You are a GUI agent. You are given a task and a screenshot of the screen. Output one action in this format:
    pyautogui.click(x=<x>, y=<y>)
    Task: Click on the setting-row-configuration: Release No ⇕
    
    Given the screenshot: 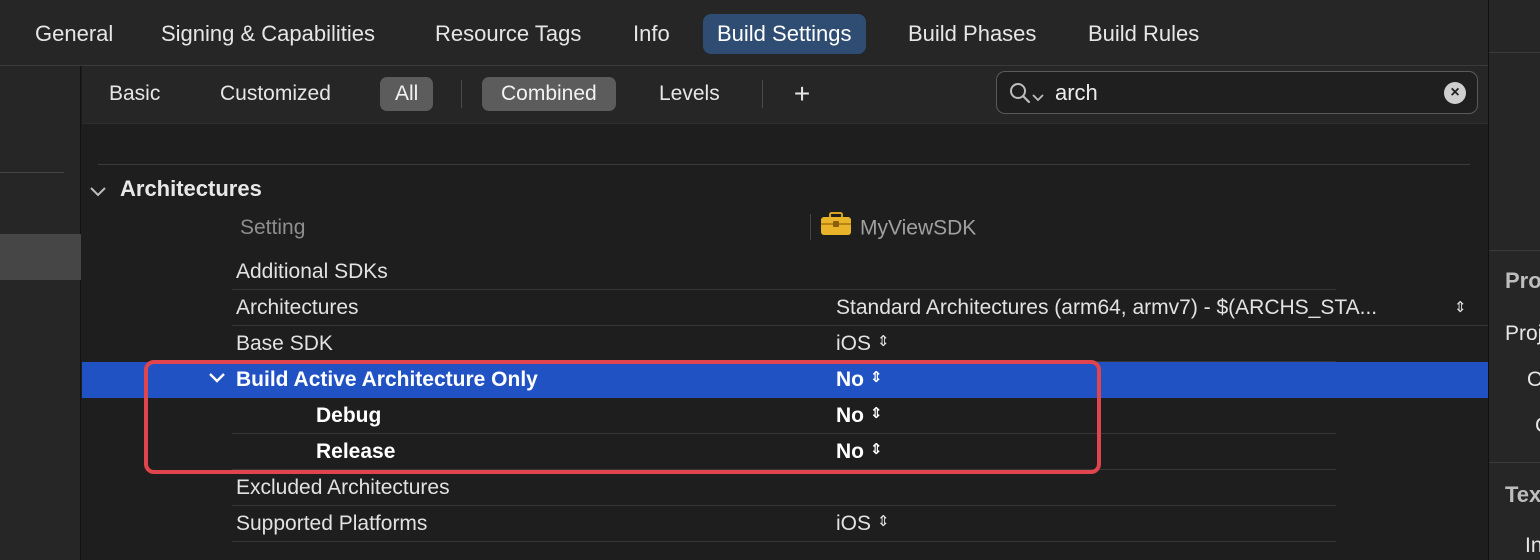 What is the action you would take?
    pyautogui.click(x=785, y=452)
    